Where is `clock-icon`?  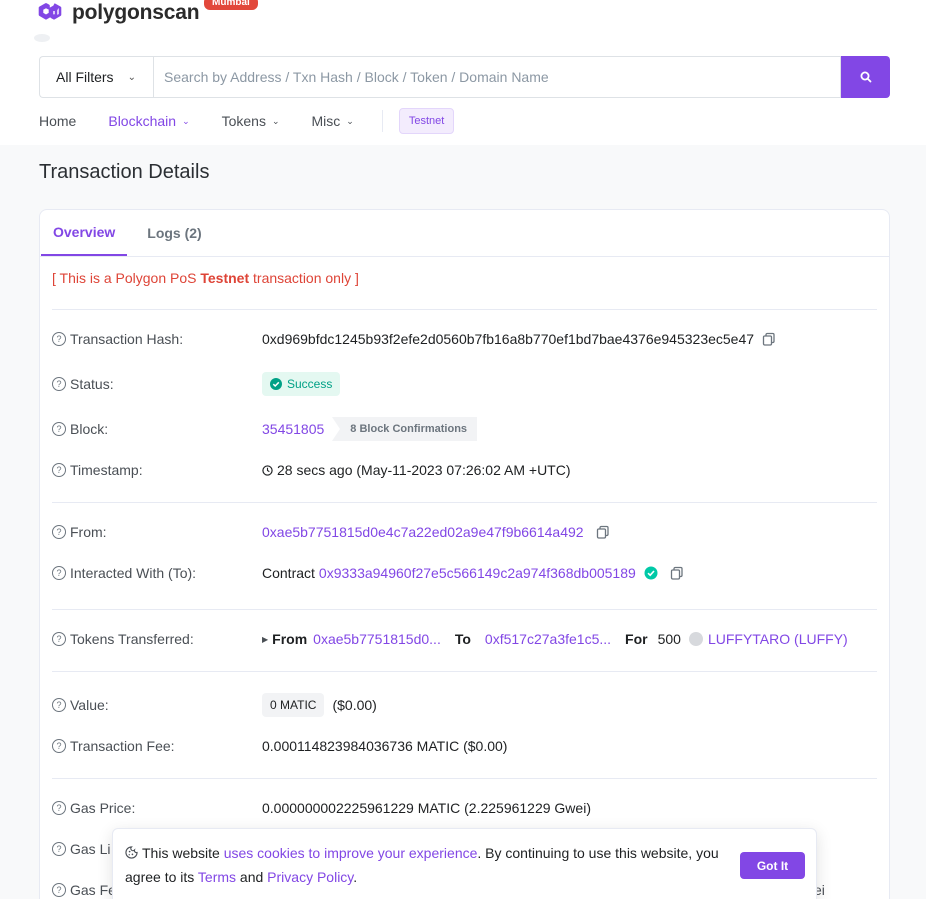
clock-icon is located at coordinates (267, 470).